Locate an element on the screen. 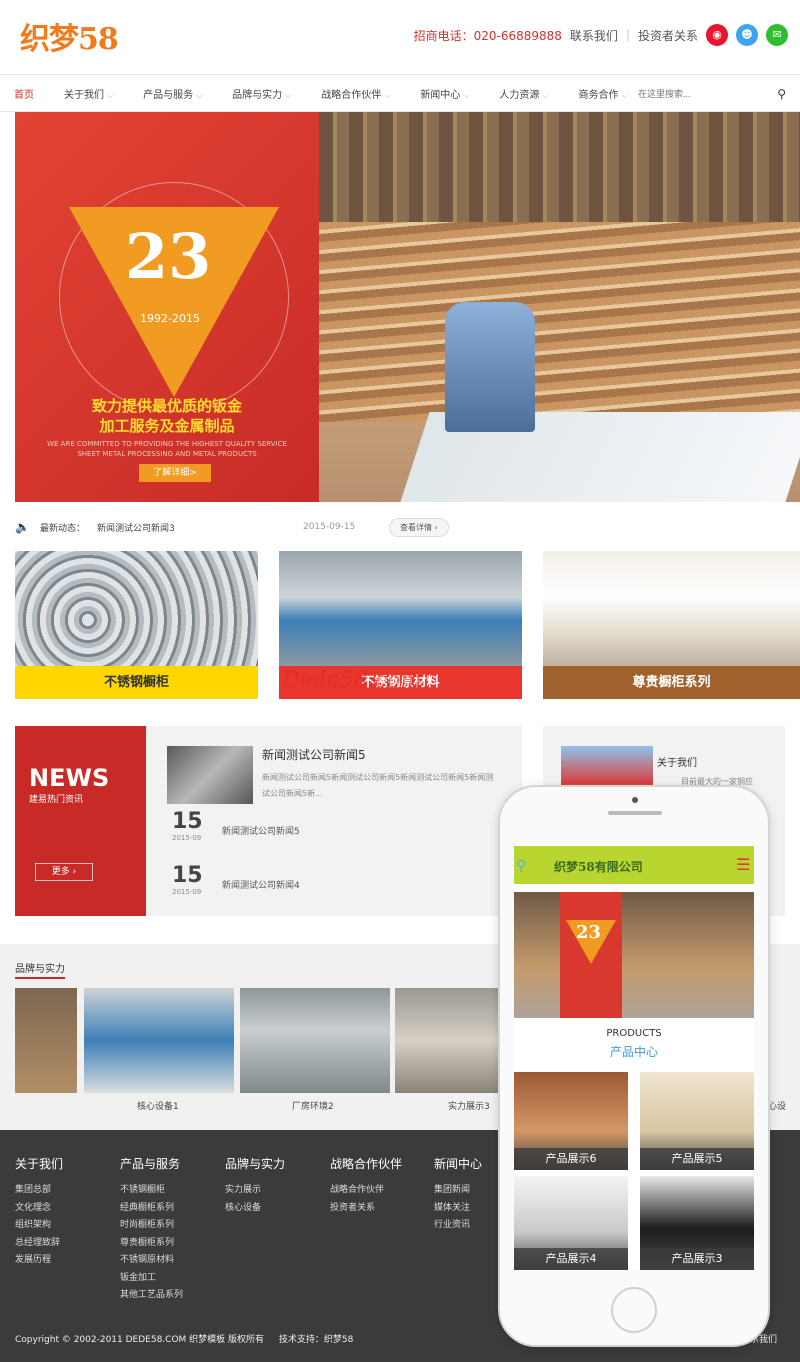 Image resolution: width=800 pixels, height=1362 pixels. nav-item-business: 商务合作 ⌵ is located at coordinates (602, 93).